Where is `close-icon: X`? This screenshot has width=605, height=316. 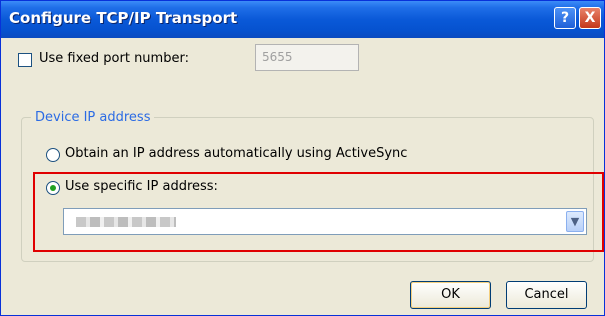
close-icon: X is located at coordinates (590, 18).